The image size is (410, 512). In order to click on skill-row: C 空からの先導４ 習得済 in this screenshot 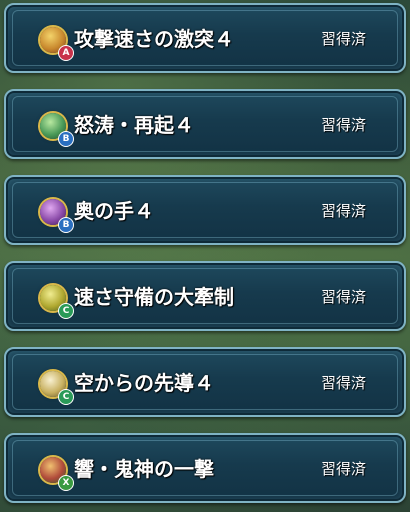, I will do `click(205, 382)`.